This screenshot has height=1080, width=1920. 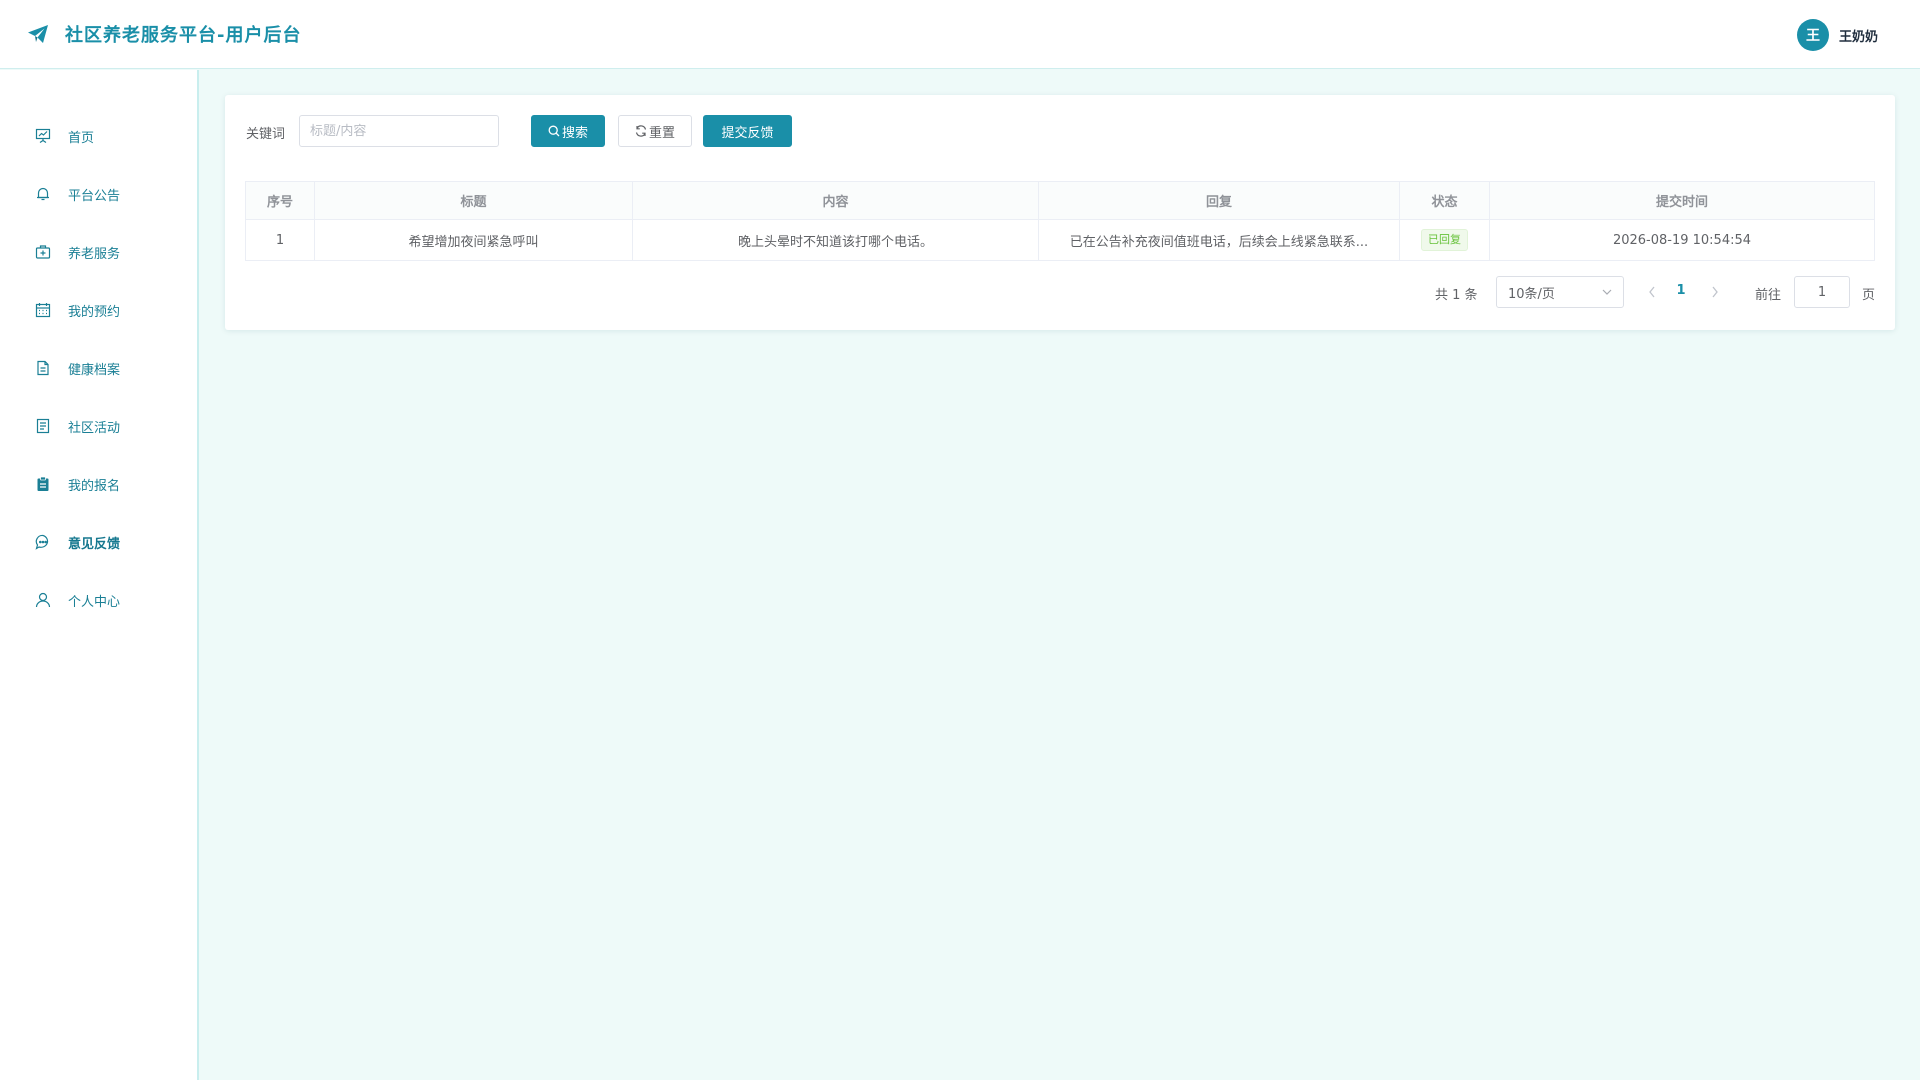 What do you see at coordinates (1456, 295) in the screenshot?
I see `pagination-total: 共 1 条` at bounding box center [1456, 295].